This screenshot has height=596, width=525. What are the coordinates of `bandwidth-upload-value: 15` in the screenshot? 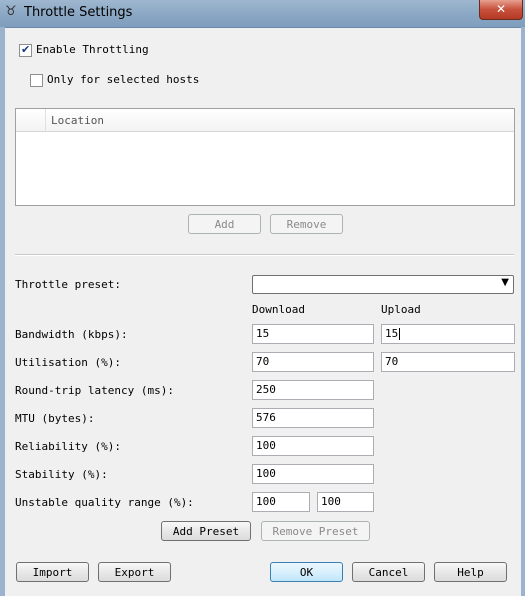 It's located at (392, 333).